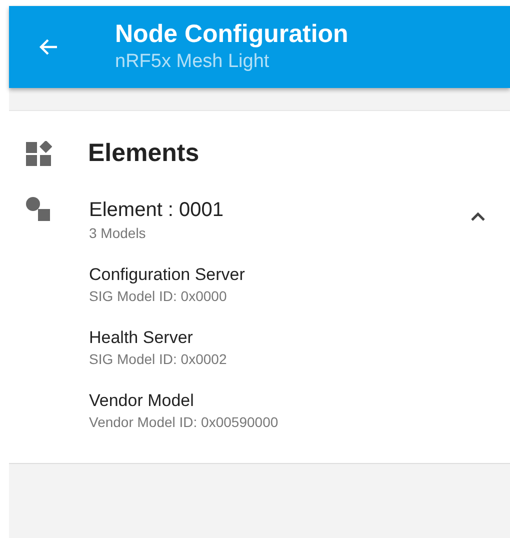  What do you see at coordinates (156, 210) in the screenshot?
I see `element-title: Element : 0001` at bounding box center [156, 210].